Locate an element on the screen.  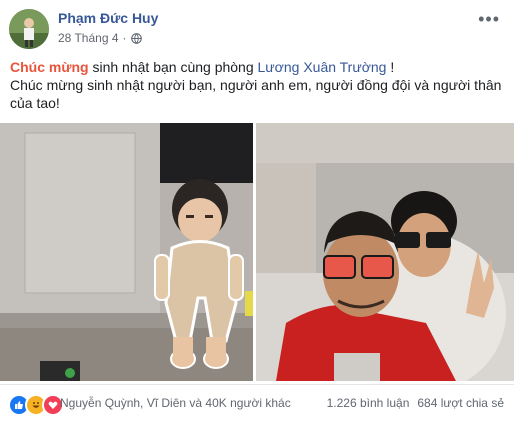
highlight-text: Chúc mừng is located at coordinates (49, 67).